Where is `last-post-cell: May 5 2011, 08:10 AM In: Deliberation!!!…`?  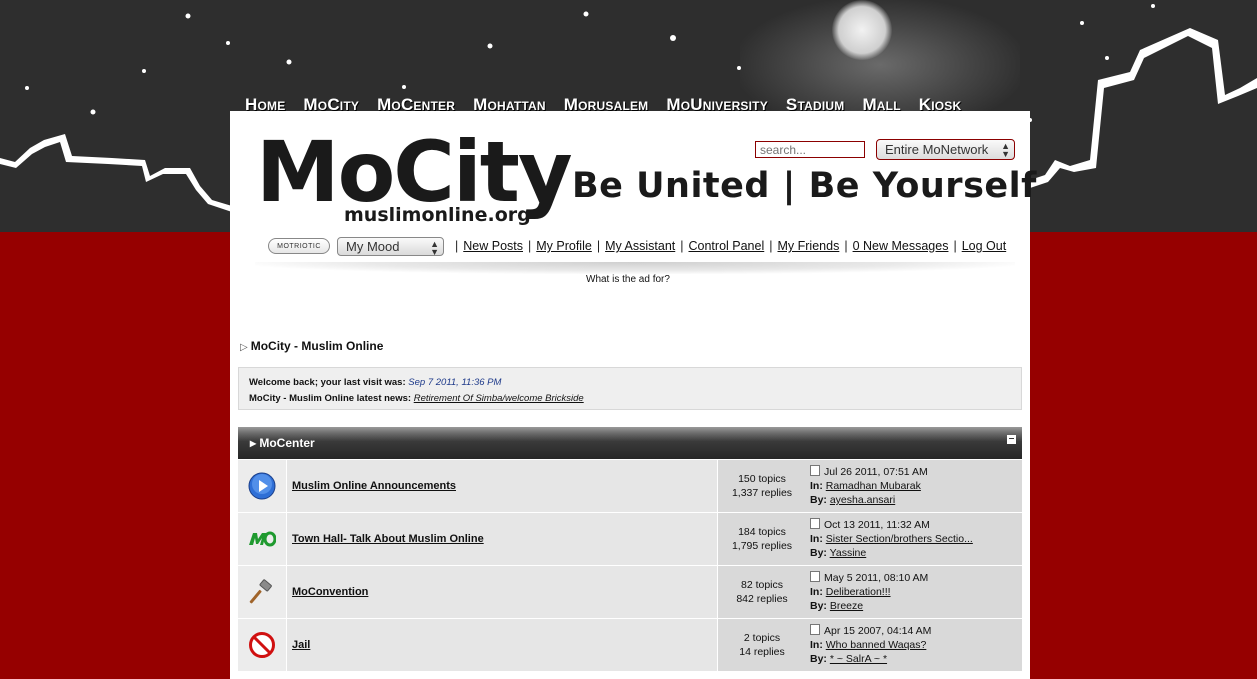
last-post-cell: May 5 2011, 08:10 AM In: Deliberation!!!… is located at coordinates (914, 592).